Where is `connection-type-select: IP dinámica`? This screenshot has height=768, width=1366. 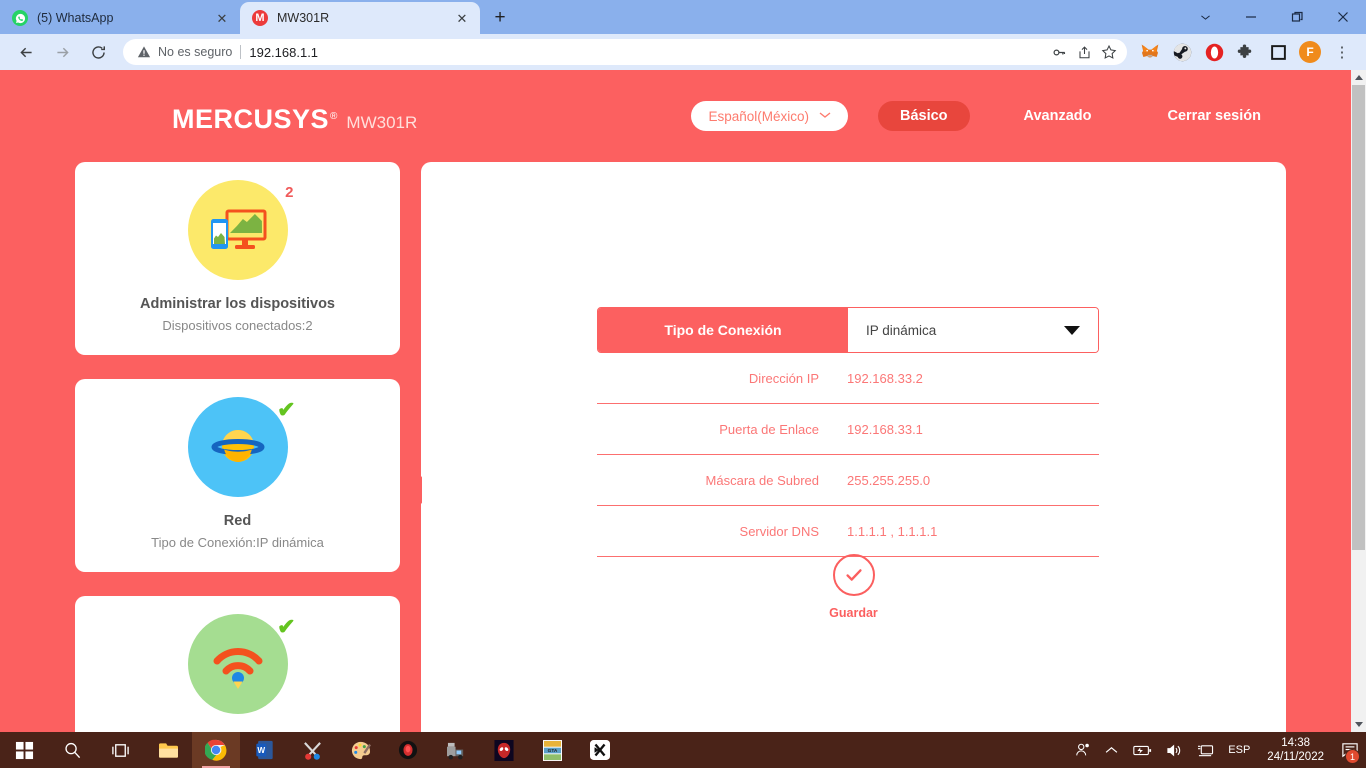 connection-type-select: IP dinámica is located at coordinates (973, 330).